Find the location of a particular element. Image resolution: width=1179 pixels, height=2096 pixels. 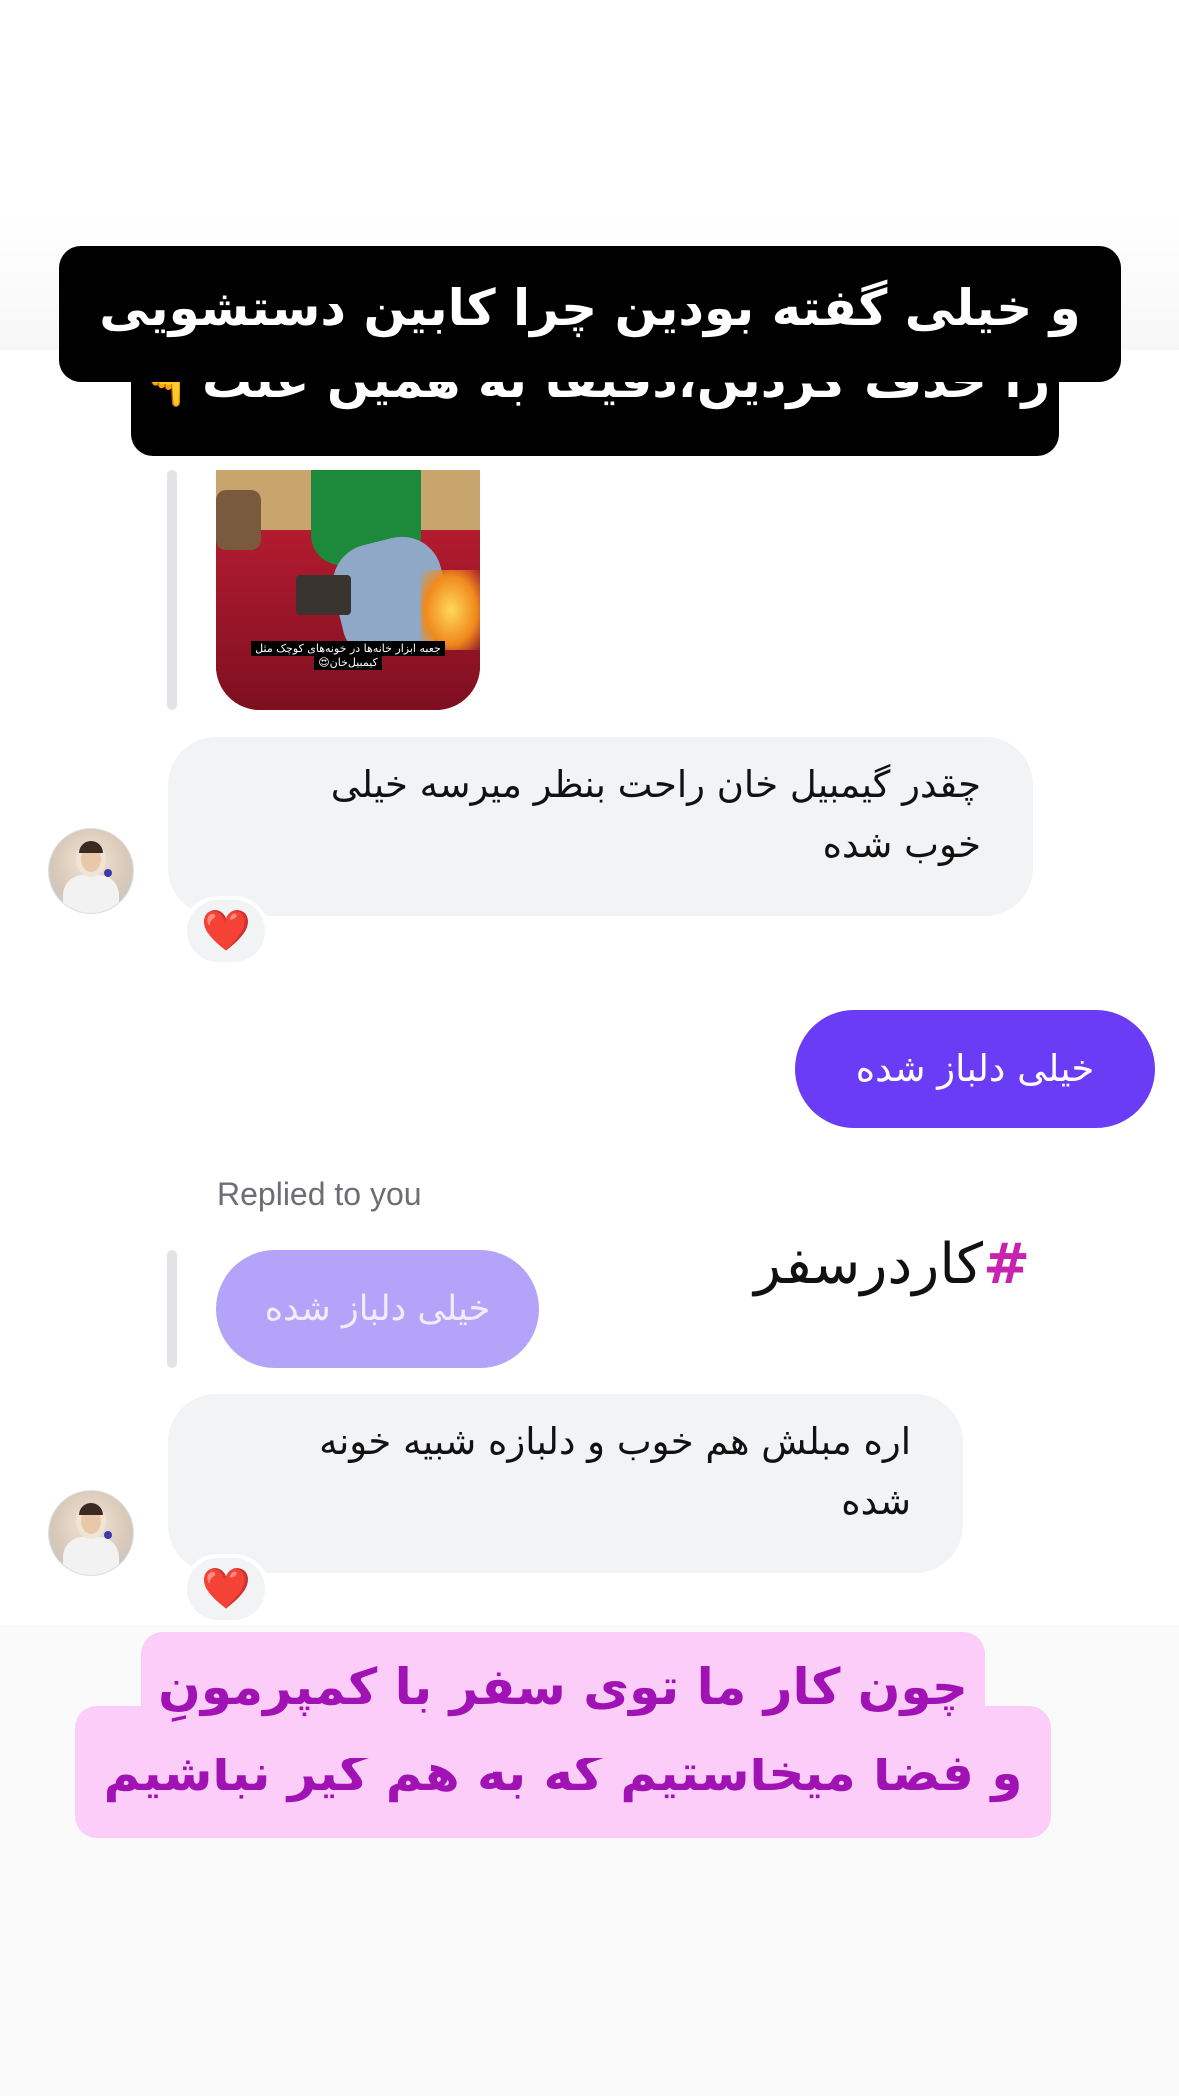

message-text-line2: شده is located at coordinates (876, 1501).